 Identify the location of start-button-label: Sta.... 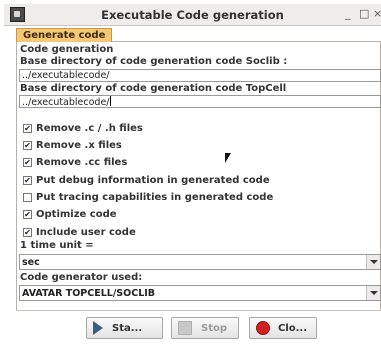
(127, 328).